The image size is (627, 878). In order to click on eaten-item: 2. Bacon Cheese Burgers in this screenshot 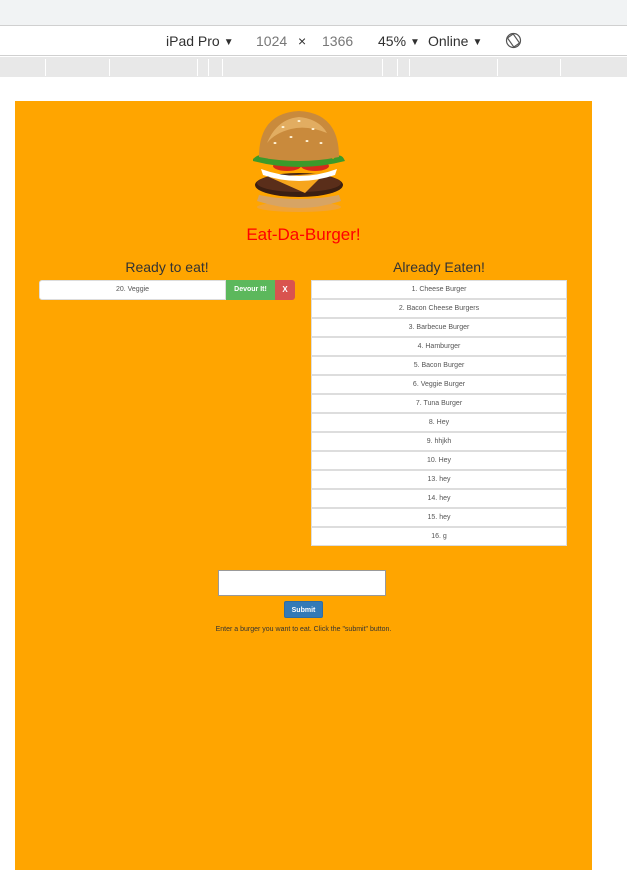, I will do `click(439, 308)`.